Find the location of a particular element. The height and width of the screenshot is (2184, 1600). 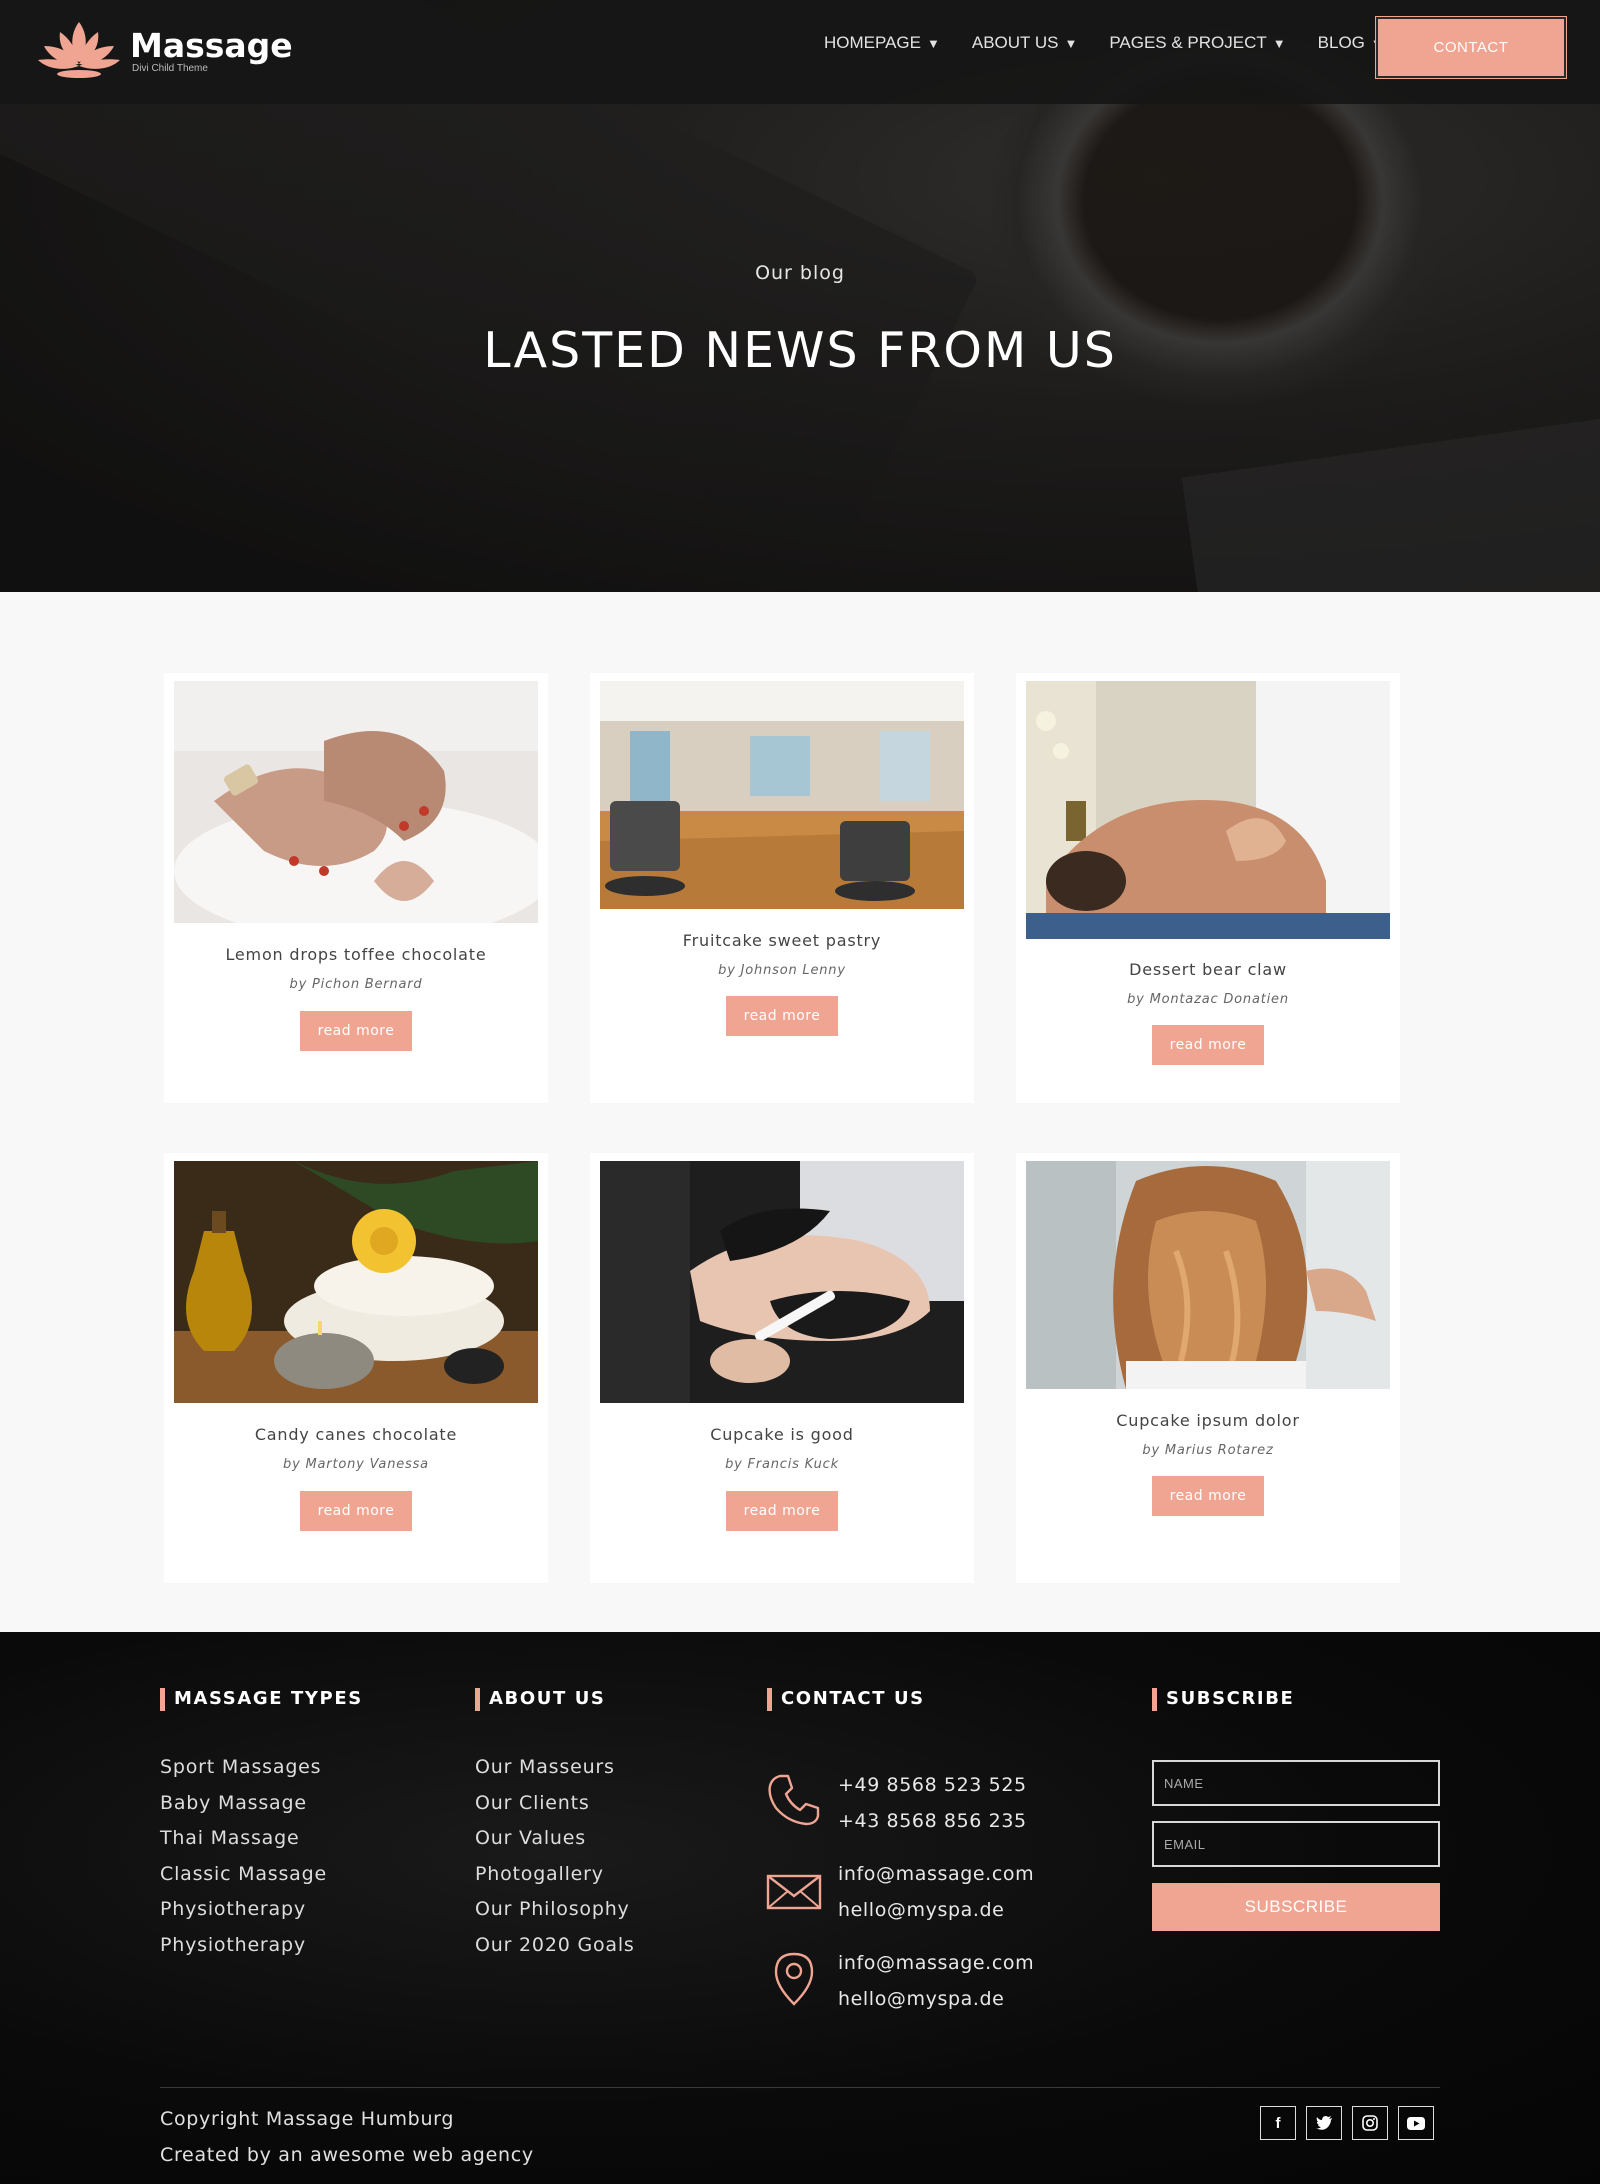

post-title: Lemon drops toffee chocolate is located at coordinates (356, 954).